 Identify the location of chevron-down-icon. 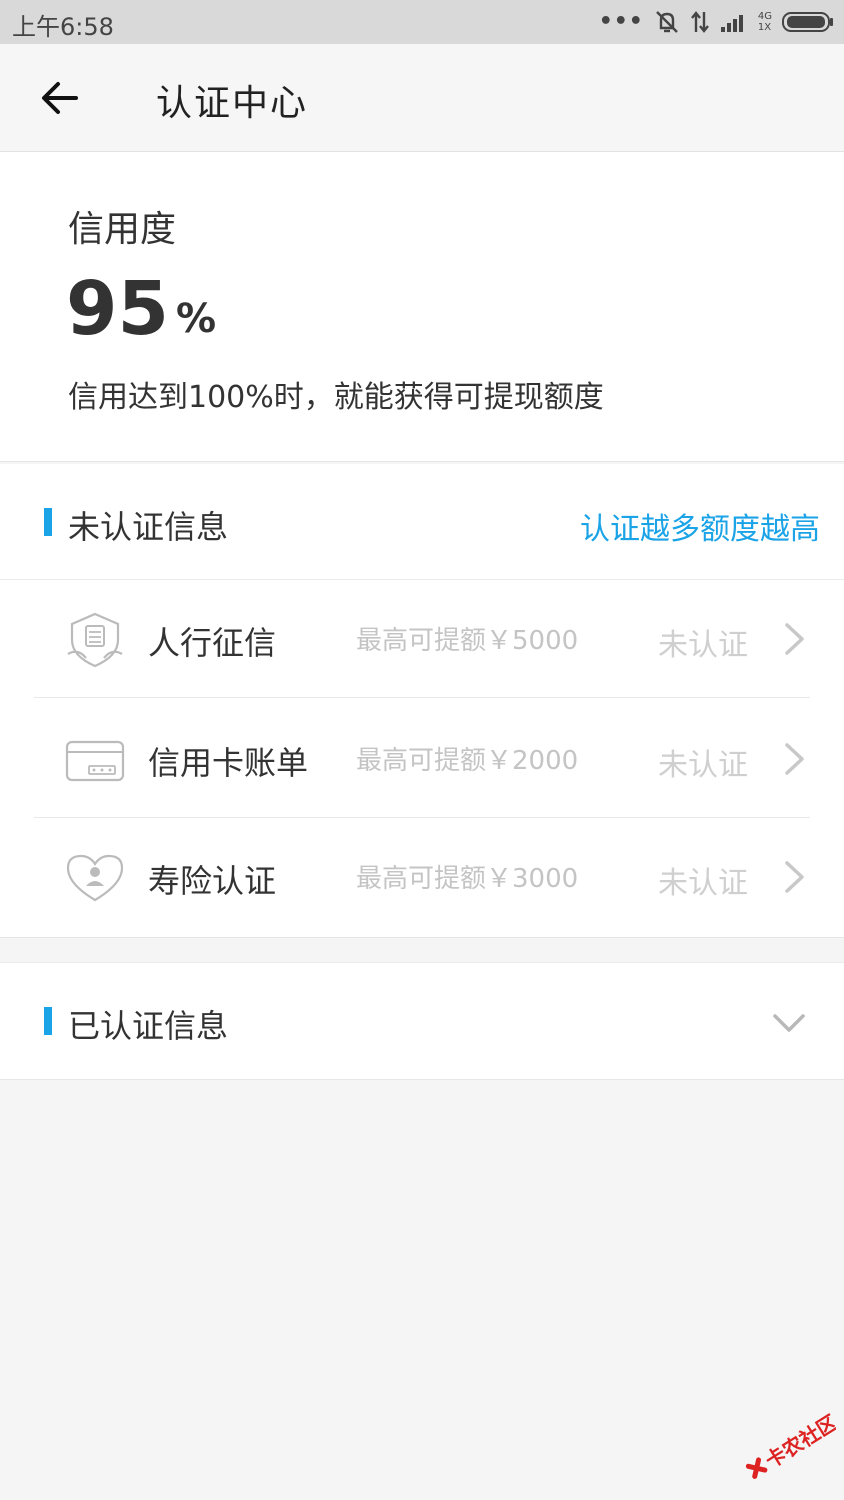
(789, 1023).